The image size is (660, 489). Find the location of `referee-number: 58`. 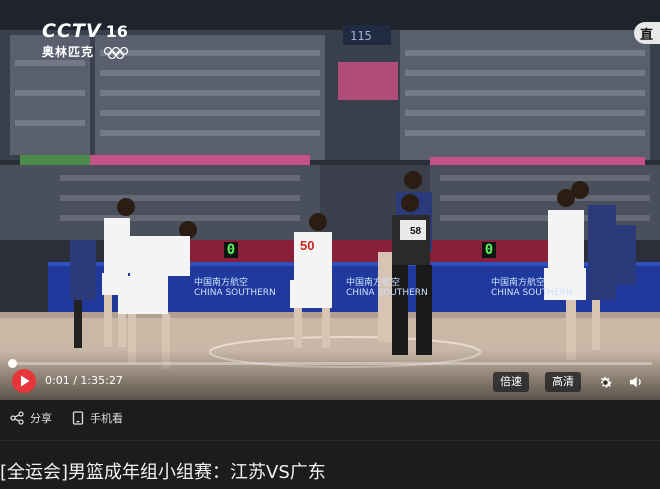

referee-number: 58 is located at coordinates (416, 231).